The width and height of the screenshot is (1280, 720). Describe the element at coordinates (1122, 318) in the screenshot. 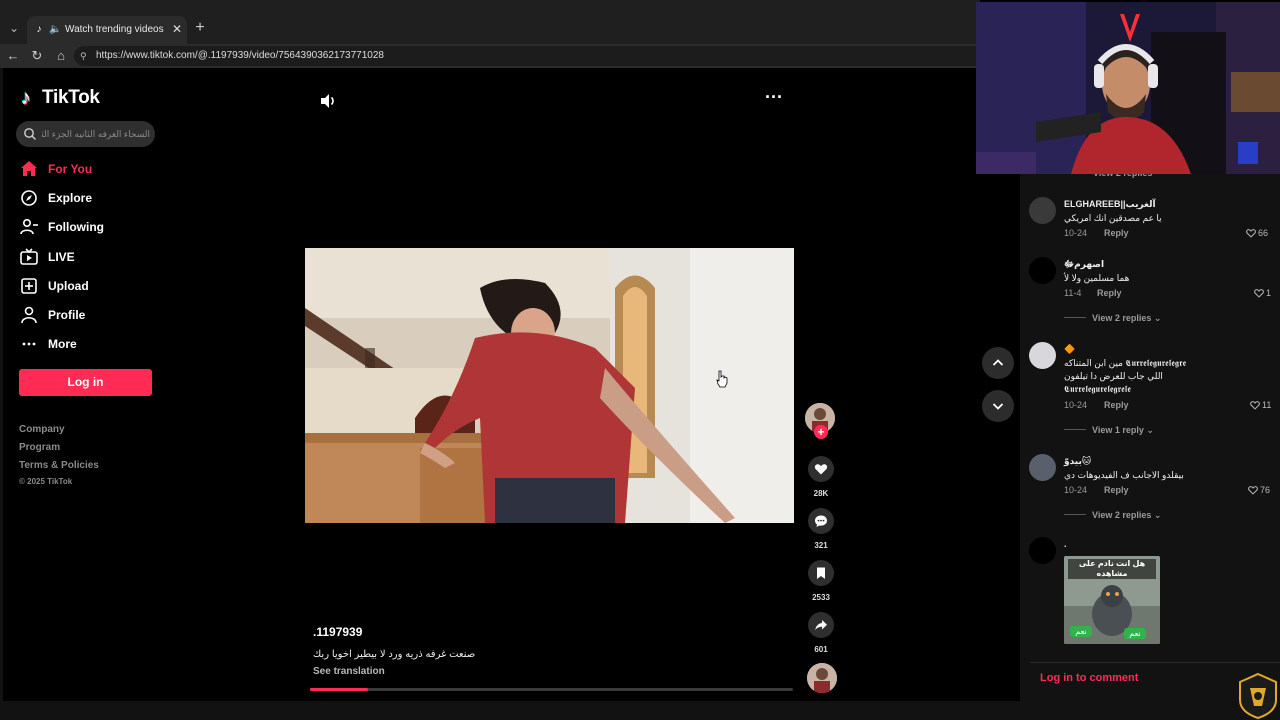

I see `view-replies-label: View 2 replies` at that location.